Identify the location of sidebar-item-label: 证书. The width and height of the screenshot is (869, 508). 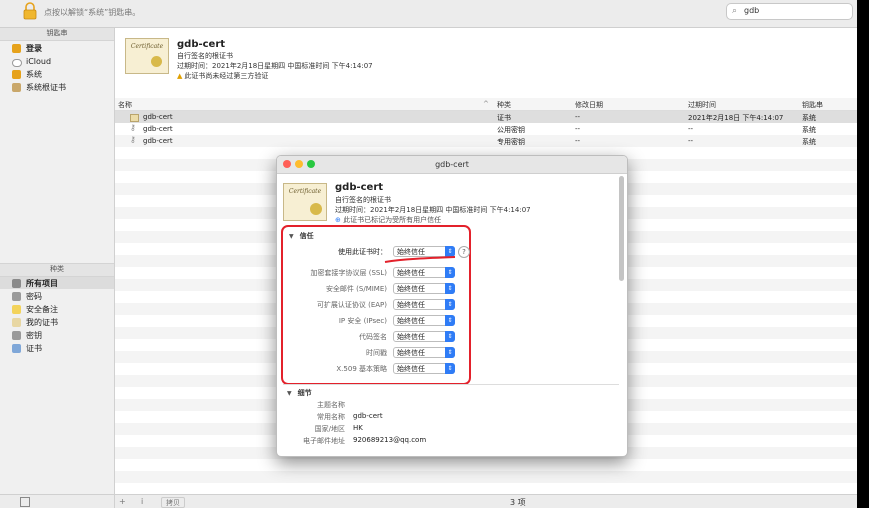
(34, 348).